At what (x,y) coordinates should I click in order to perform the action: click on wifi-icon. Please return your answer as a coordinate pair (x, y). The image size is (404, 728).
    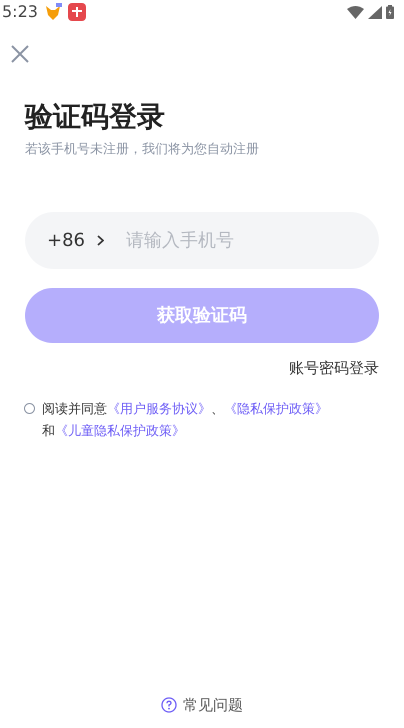
    Looking at the image, I should click on (355, 12).